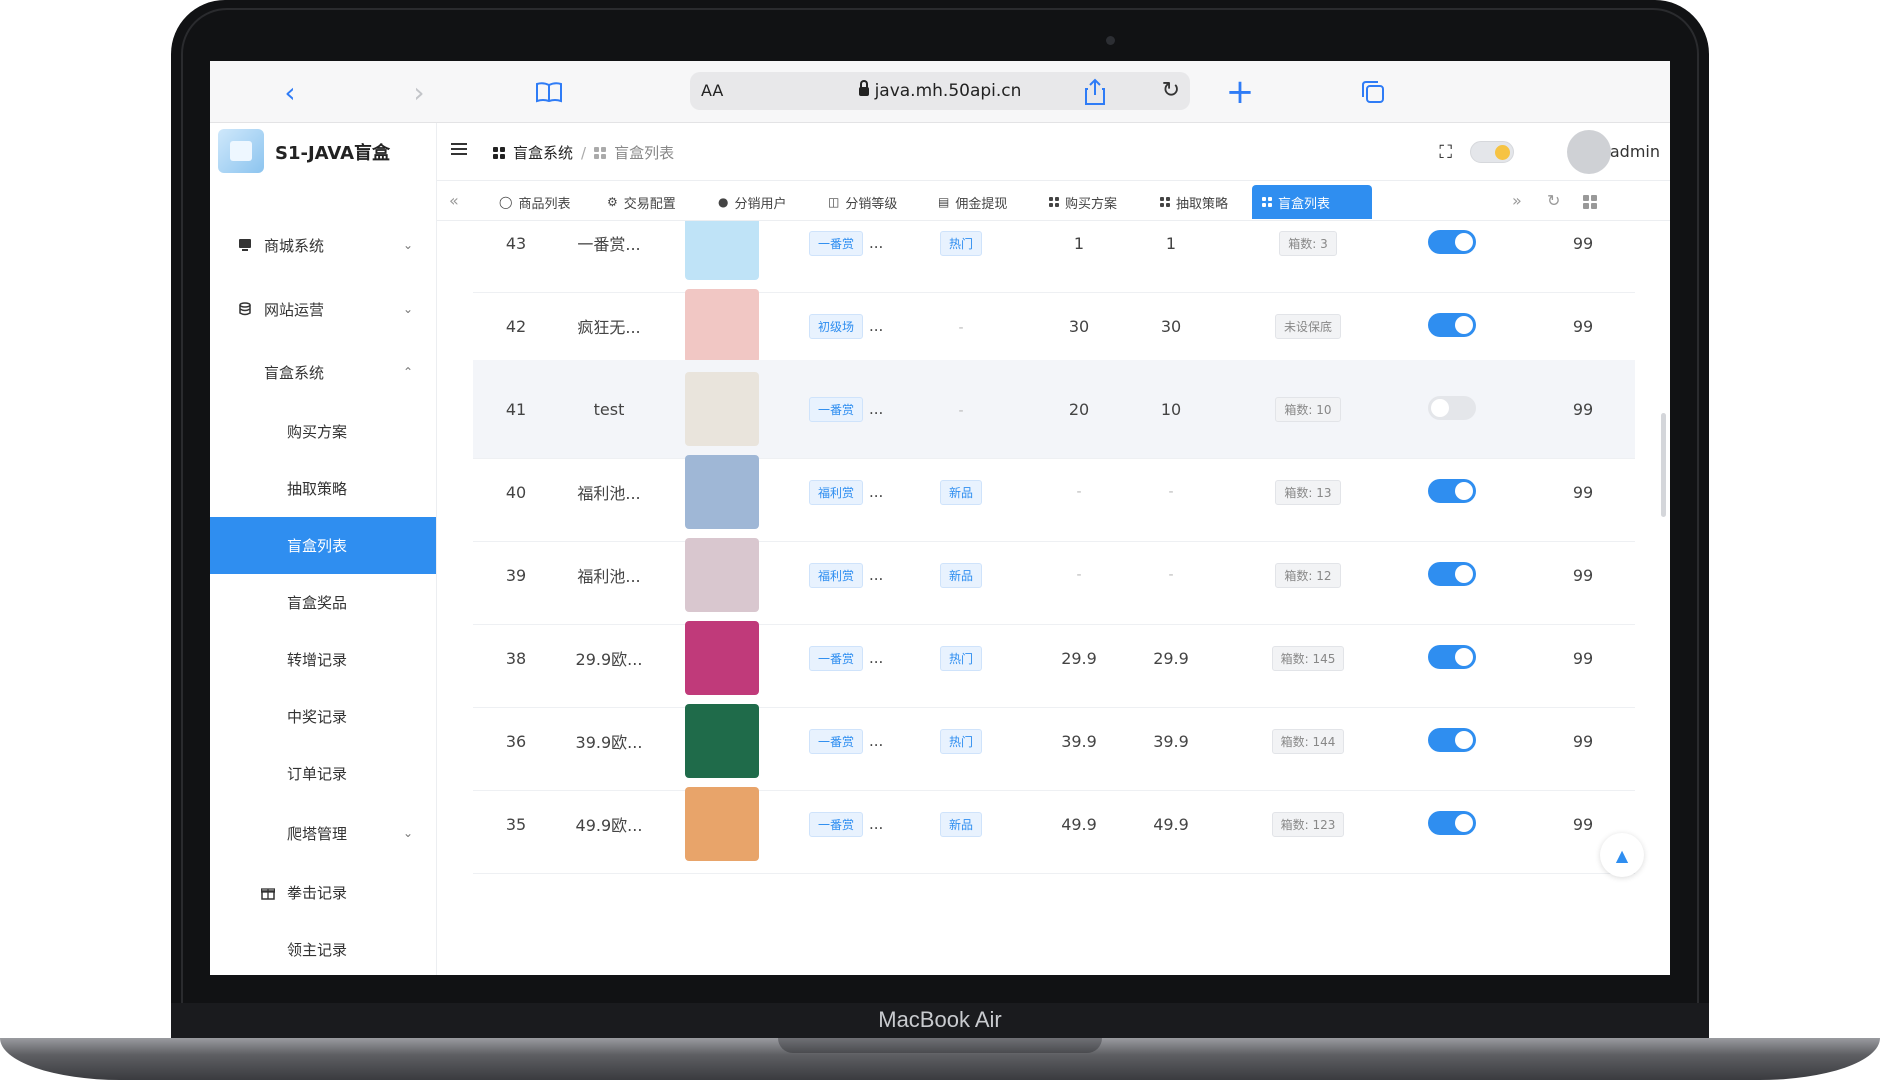 This screenshot has height=1080, width=1880. What do you see at coordinates (649, 204) in the screenshot?
I see `tab-label: 交易配置` at bounding box center [649, 204].